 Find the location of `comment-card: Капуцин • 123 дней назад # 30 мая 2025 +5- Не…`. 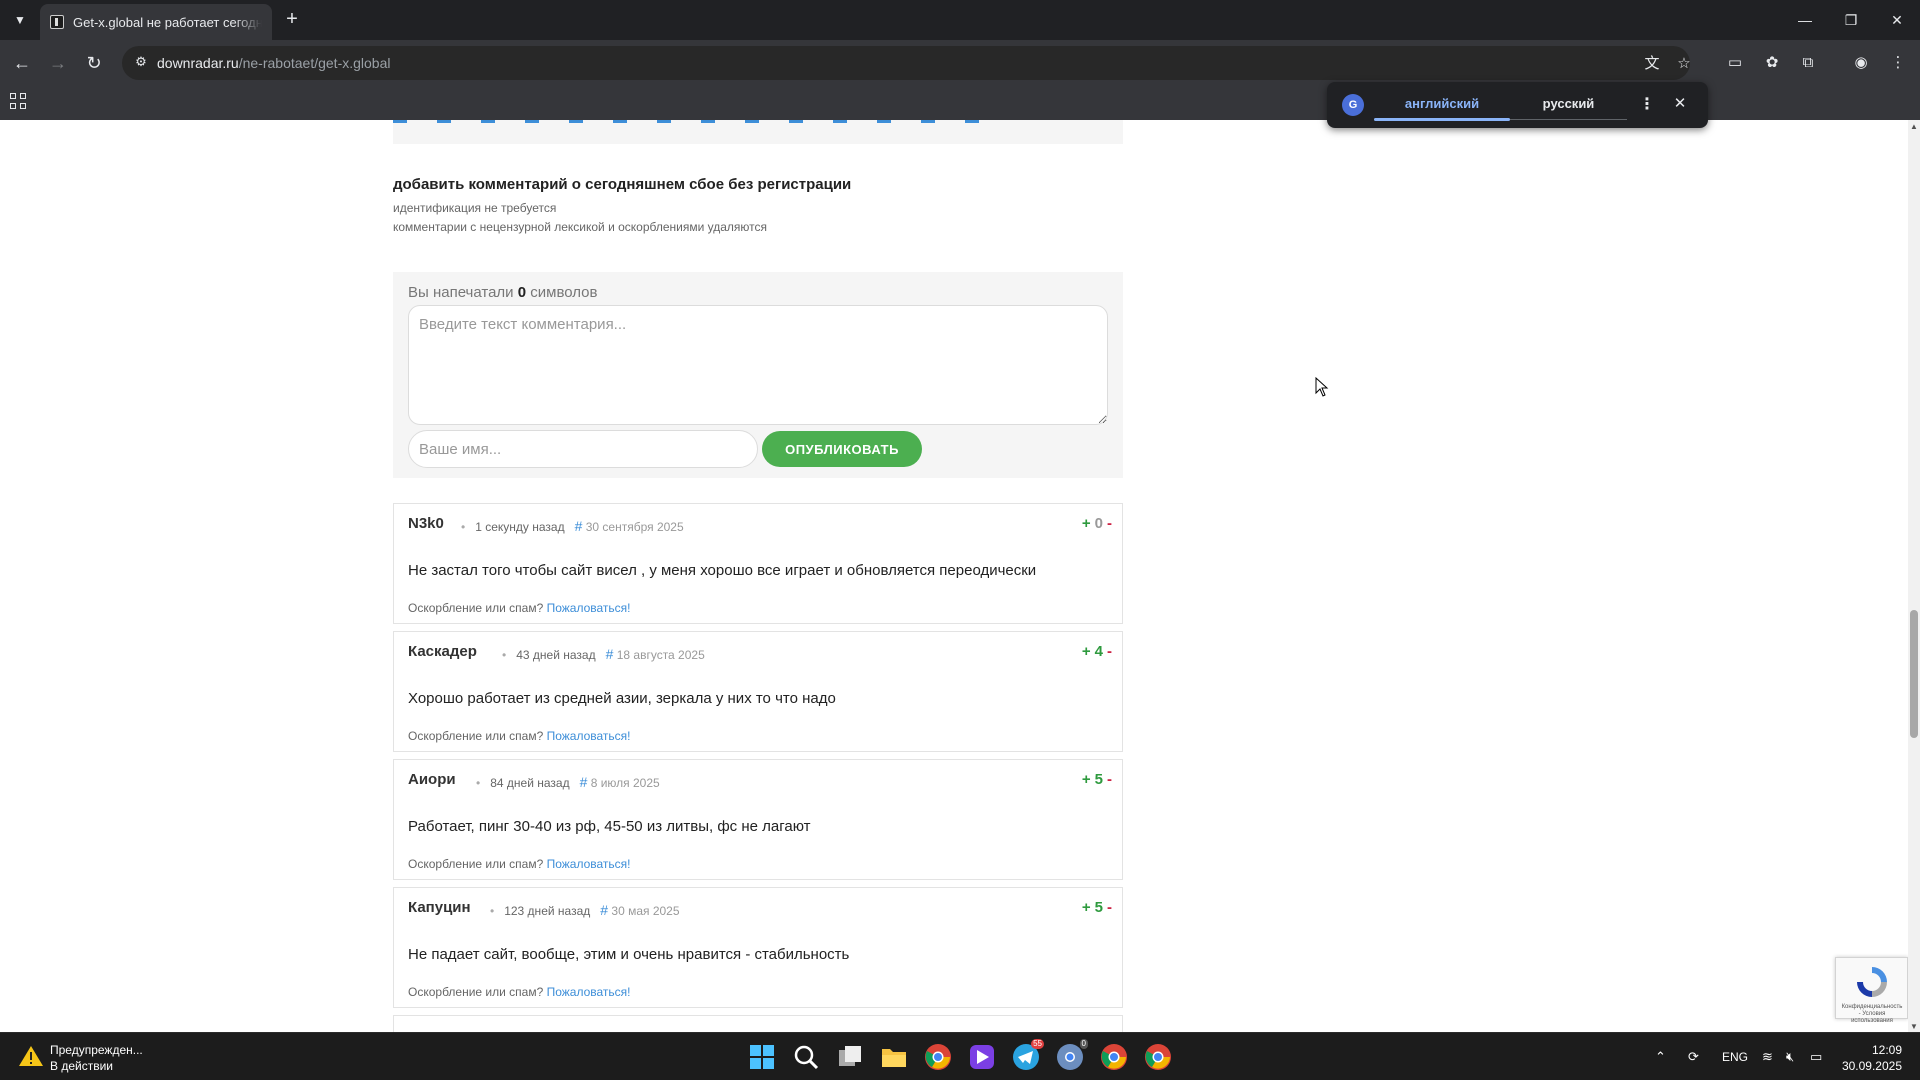

comment-card: Капуцин • 123 дней назад # 30 мая 2025 +5- Не… is located at coordinates (758, 947).